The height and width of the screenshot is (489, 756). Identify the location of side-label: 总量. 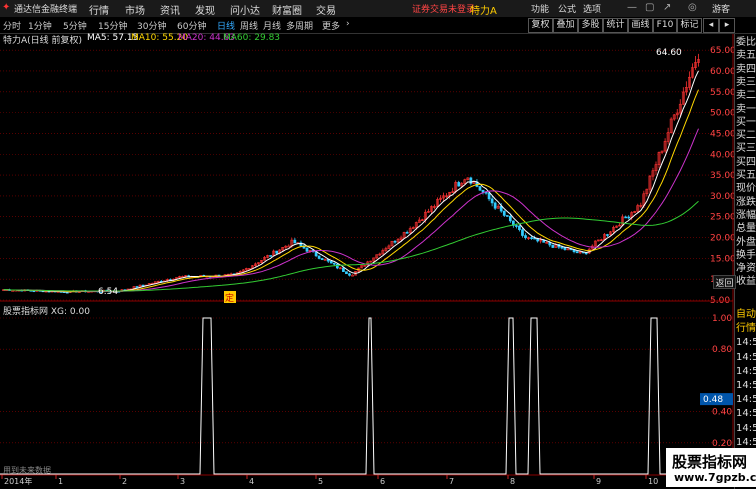
(746, 229).